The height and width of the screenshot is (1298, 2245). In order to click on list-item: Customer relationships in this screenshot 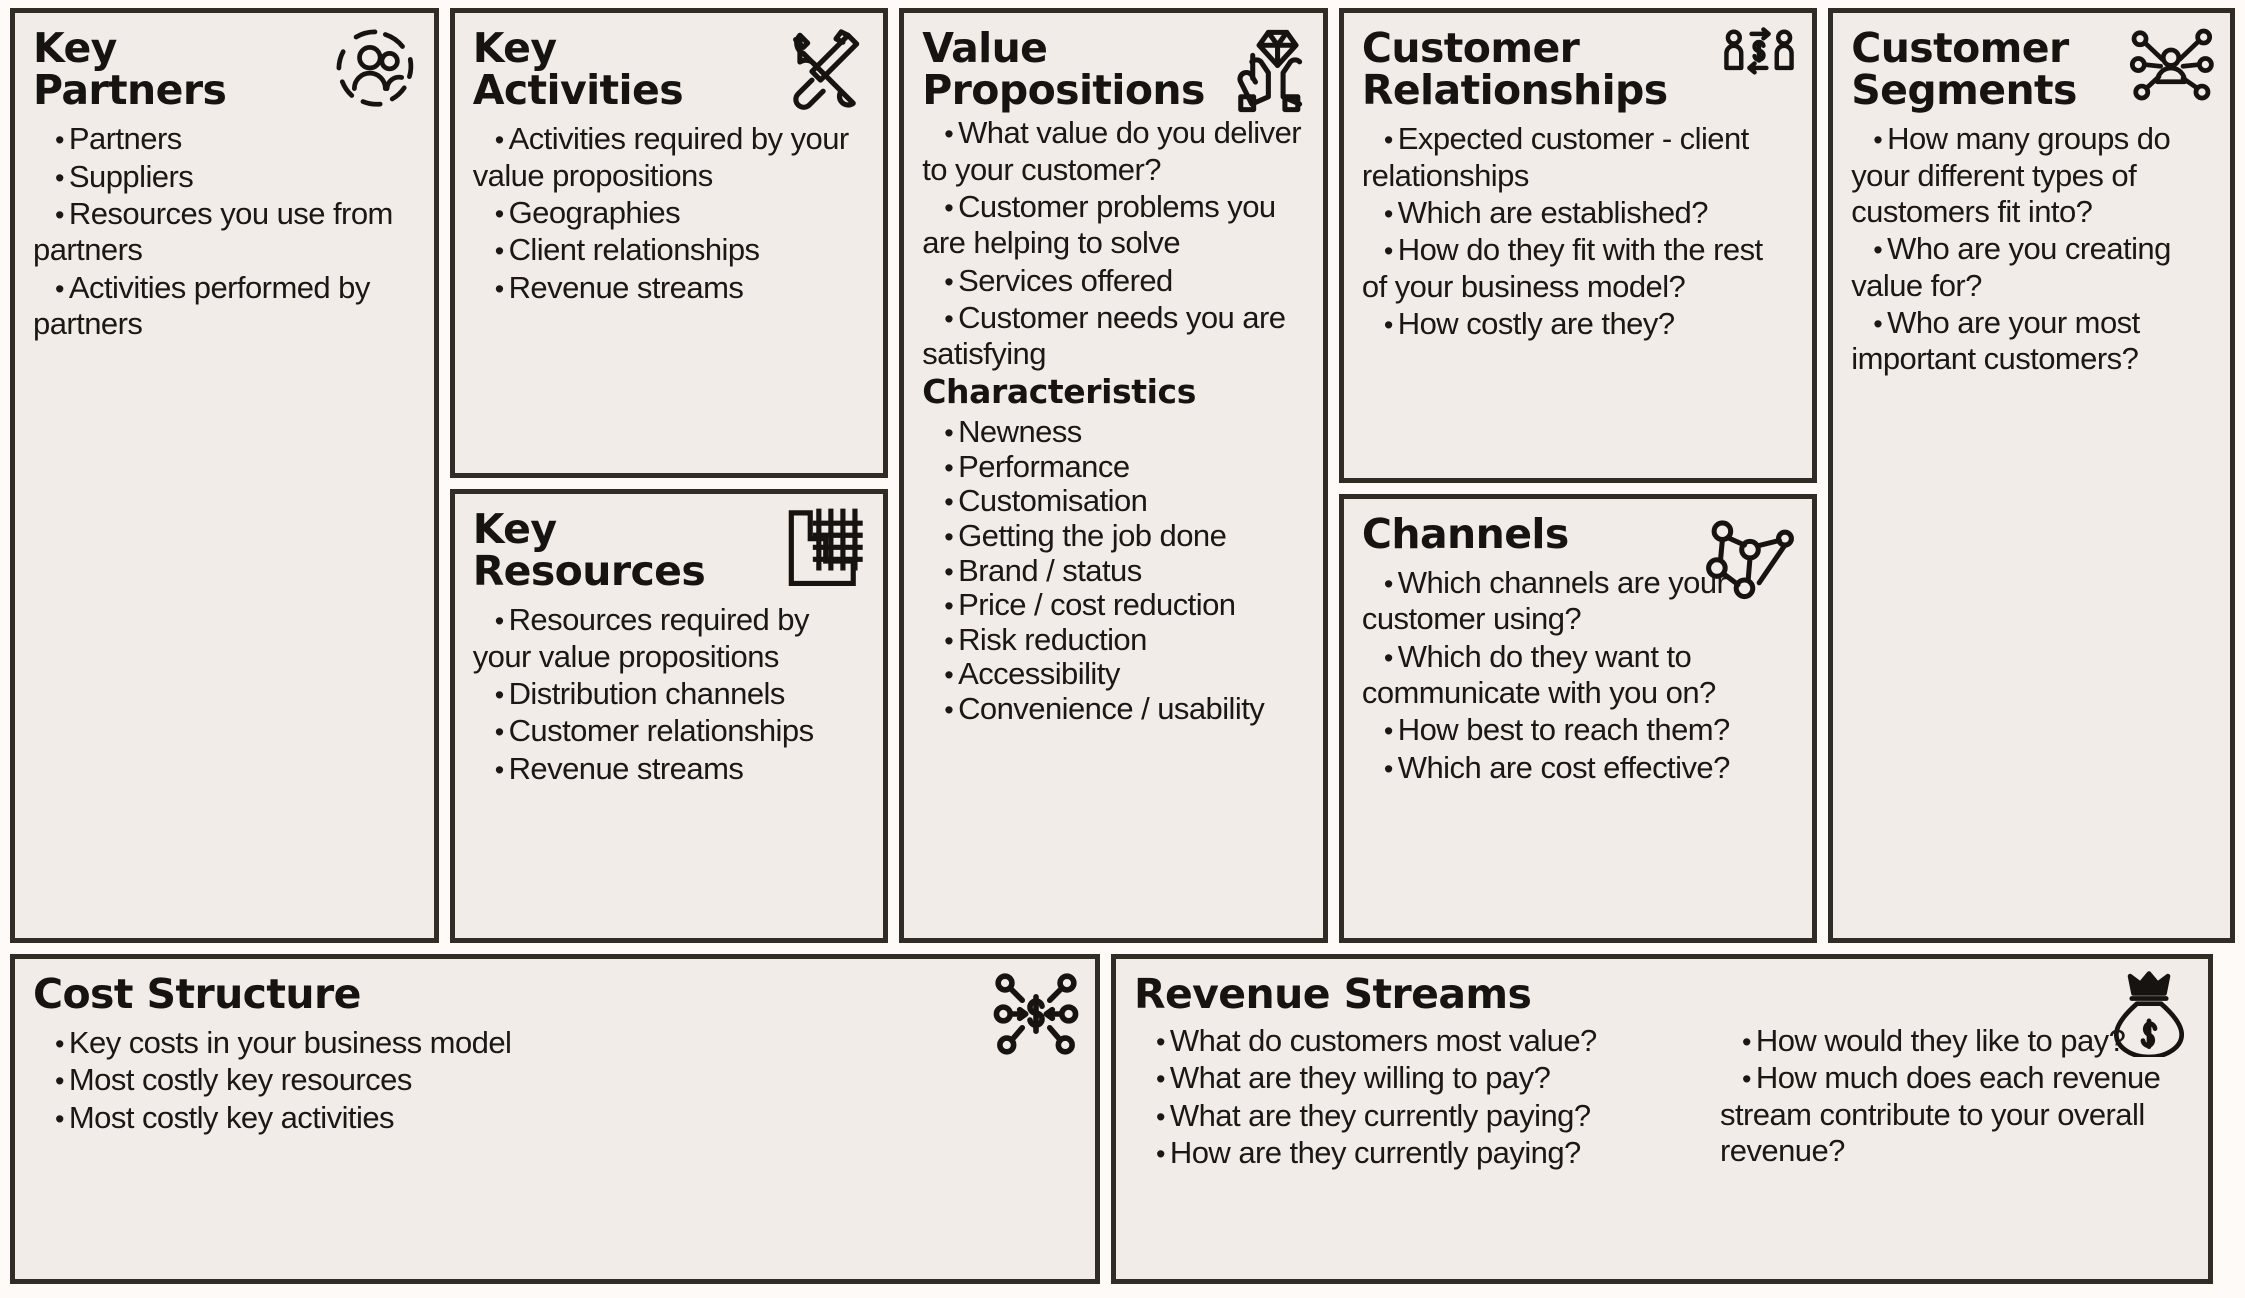, I will do `click(669, 731)`.